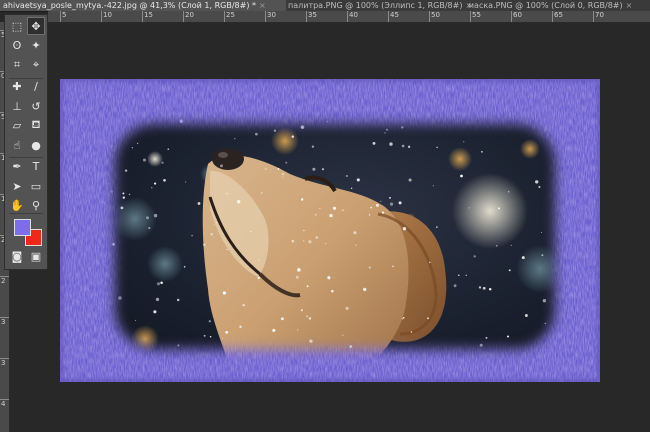  What do you see at coordinates (36, 87) in the screenshot?
I see `brush-icon: /` at bounding box center [36, 87].